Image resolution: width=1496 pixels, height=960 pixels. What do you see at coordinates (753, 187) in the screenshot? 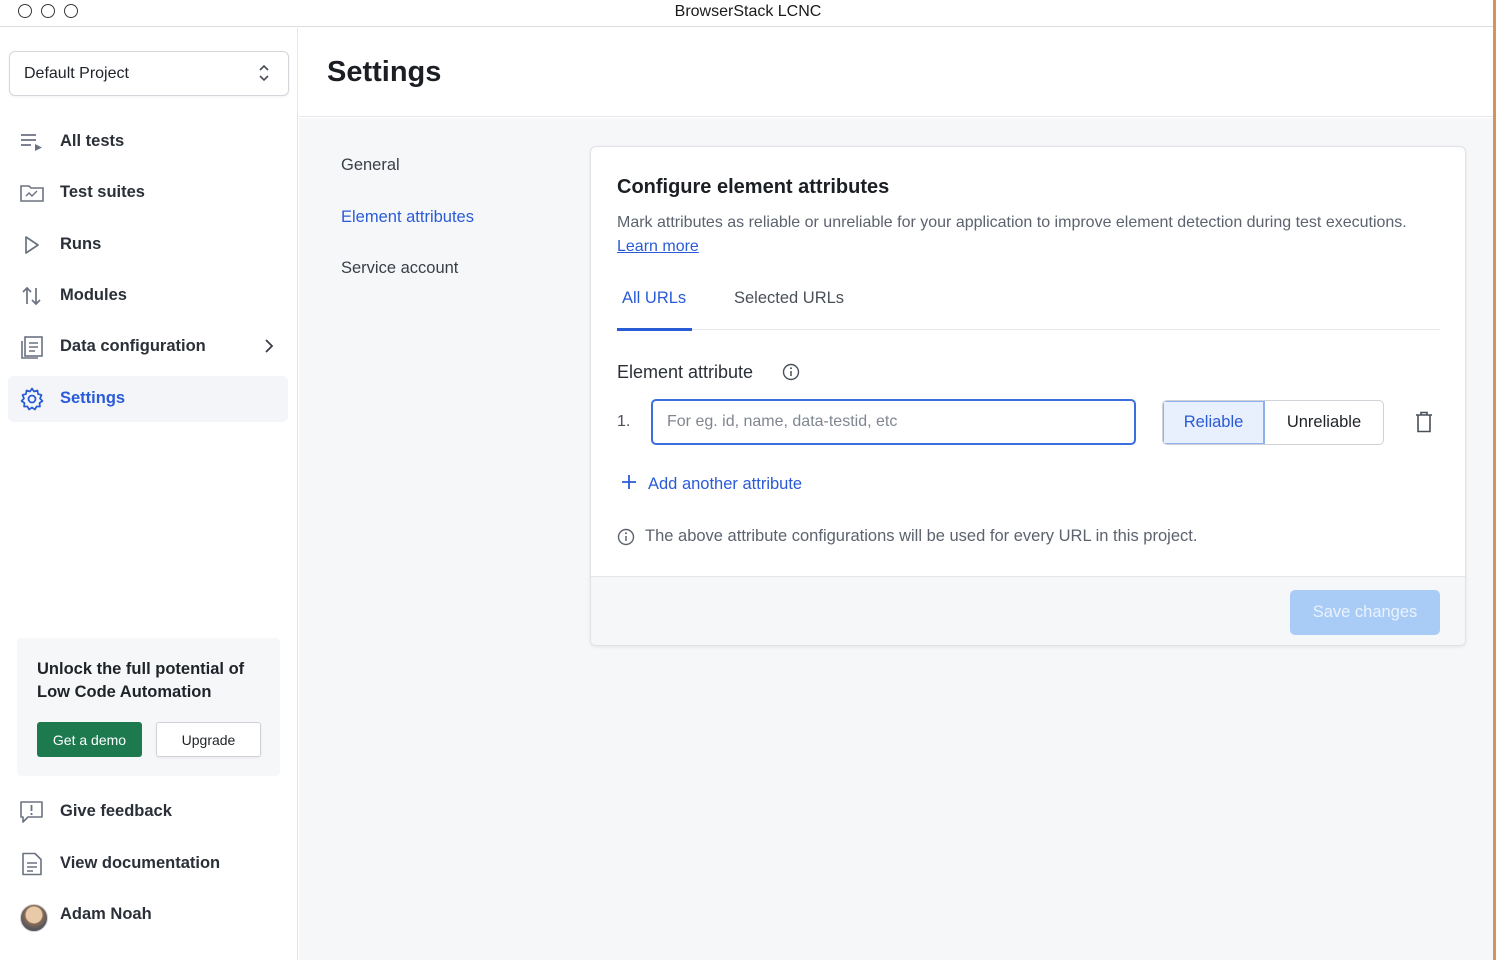
I see `card-title: Configure element attributes` at bounding box center [753, 187].